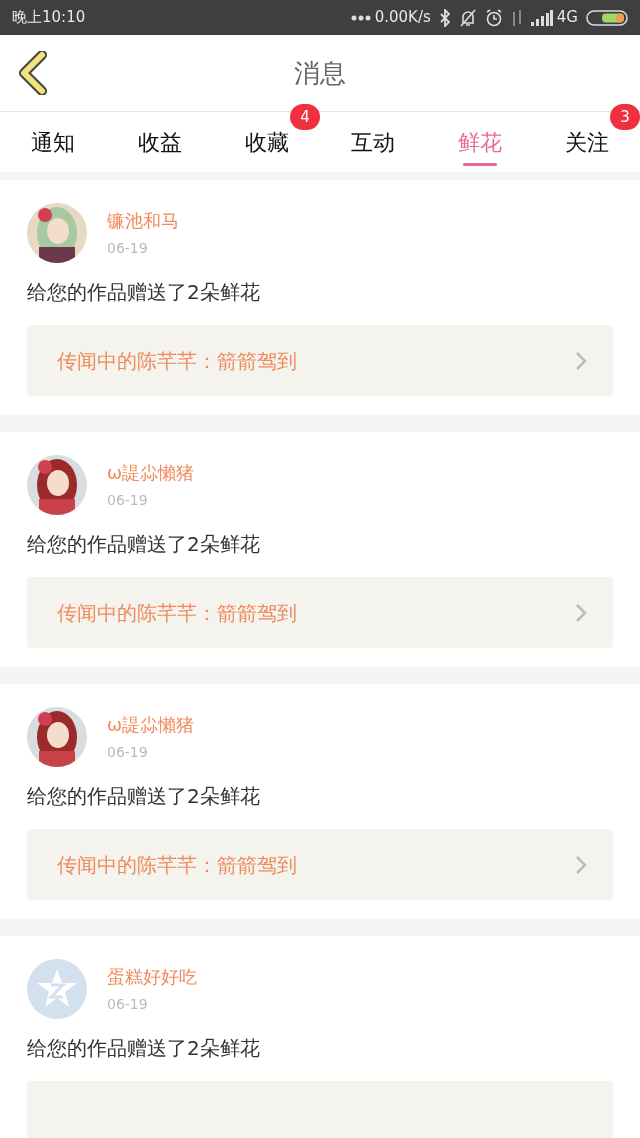 The height and width of the screenshot is (1138, 640). I want to click on default-avatar-icon, so click(57, 989).